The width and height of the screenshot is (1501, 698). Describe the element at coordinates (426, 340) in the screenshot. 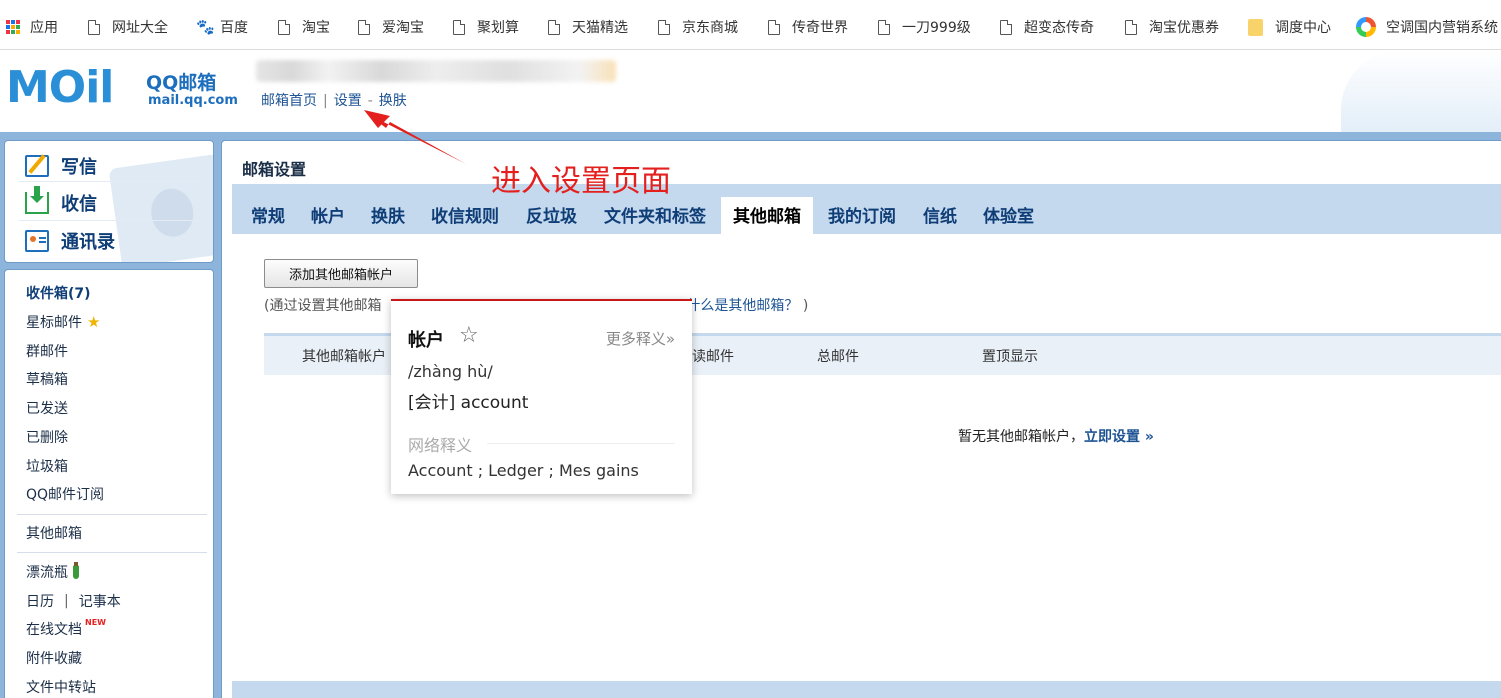

I see `popup-word: 帐户` at that location.